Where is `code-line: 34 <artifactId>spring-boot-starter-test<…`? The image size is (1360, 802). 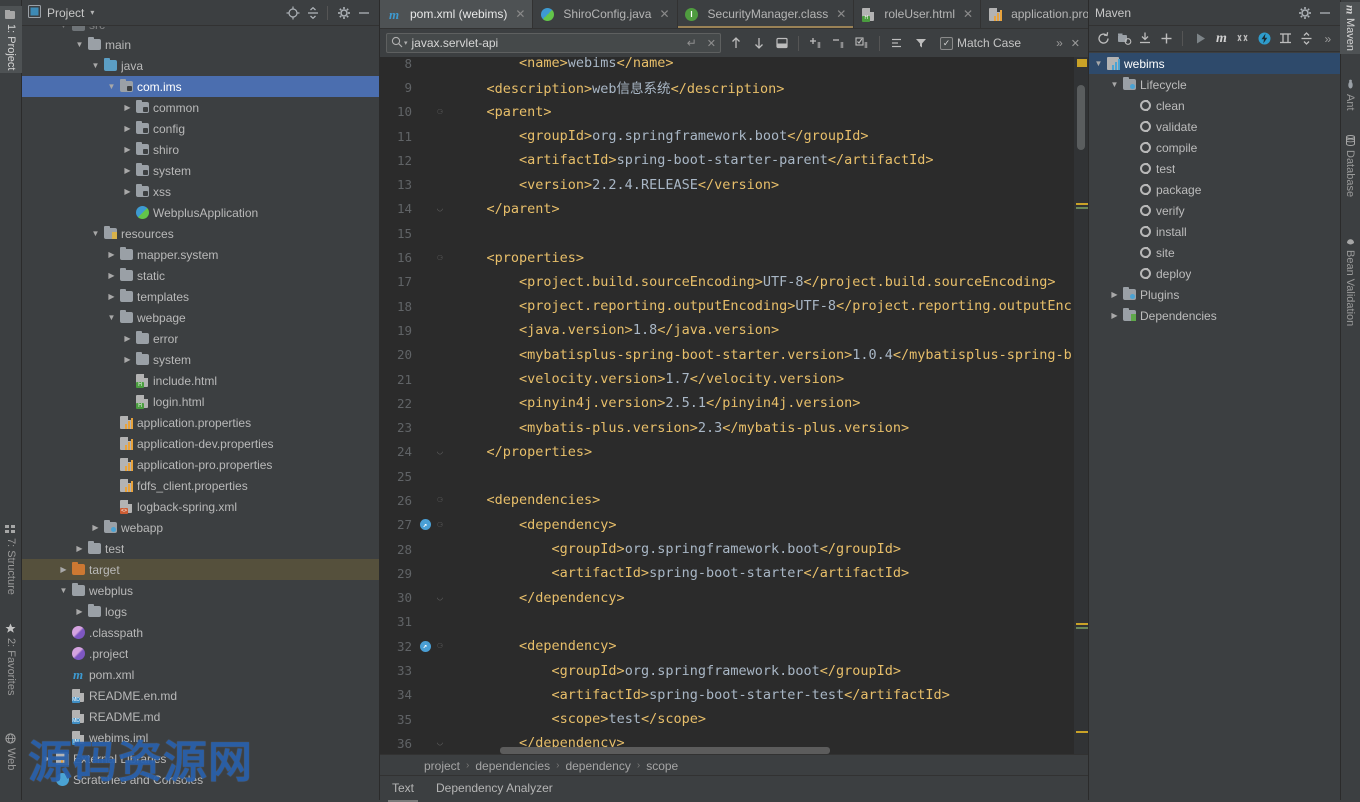
code-line: 34 <artifactId>spring-boot-starter-test<… is located at coordinates (734, 695).